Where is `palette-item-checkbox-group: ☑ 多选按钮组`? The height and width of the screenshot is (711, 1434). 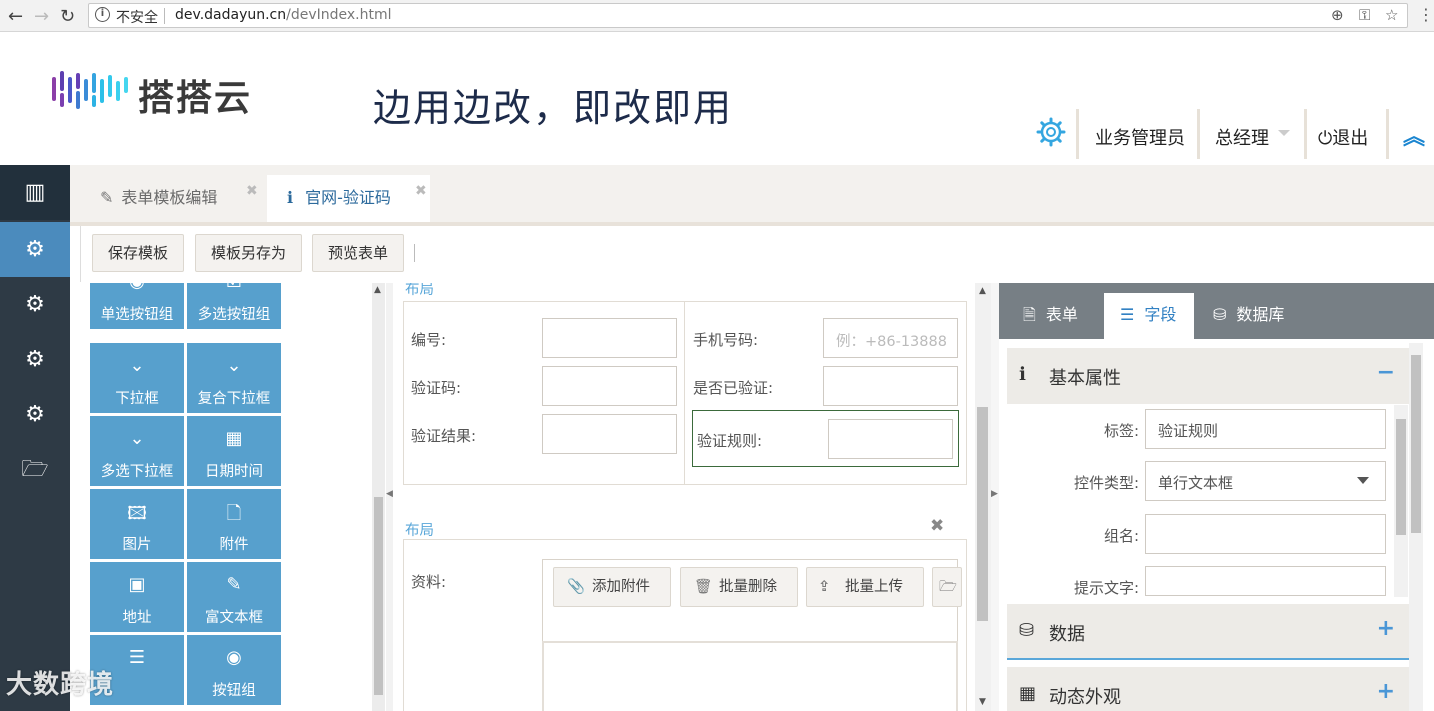
palette-item-checkbox-group: ☑ 多选按钮组 is located at coordinates (234, 306).